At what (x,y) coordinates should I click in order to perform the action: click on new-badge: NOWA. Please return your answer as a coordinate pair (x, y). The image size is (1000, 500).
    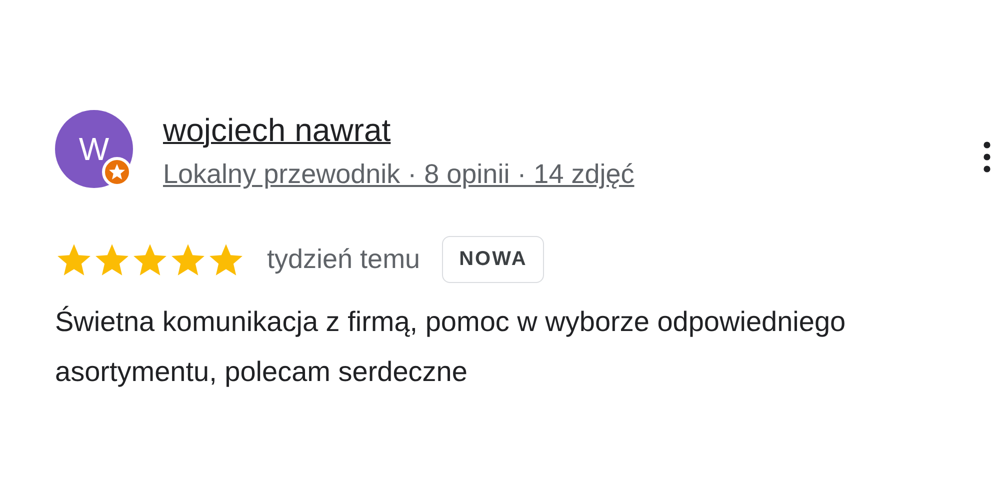
    Looking at the image, I should click on (493, 259).